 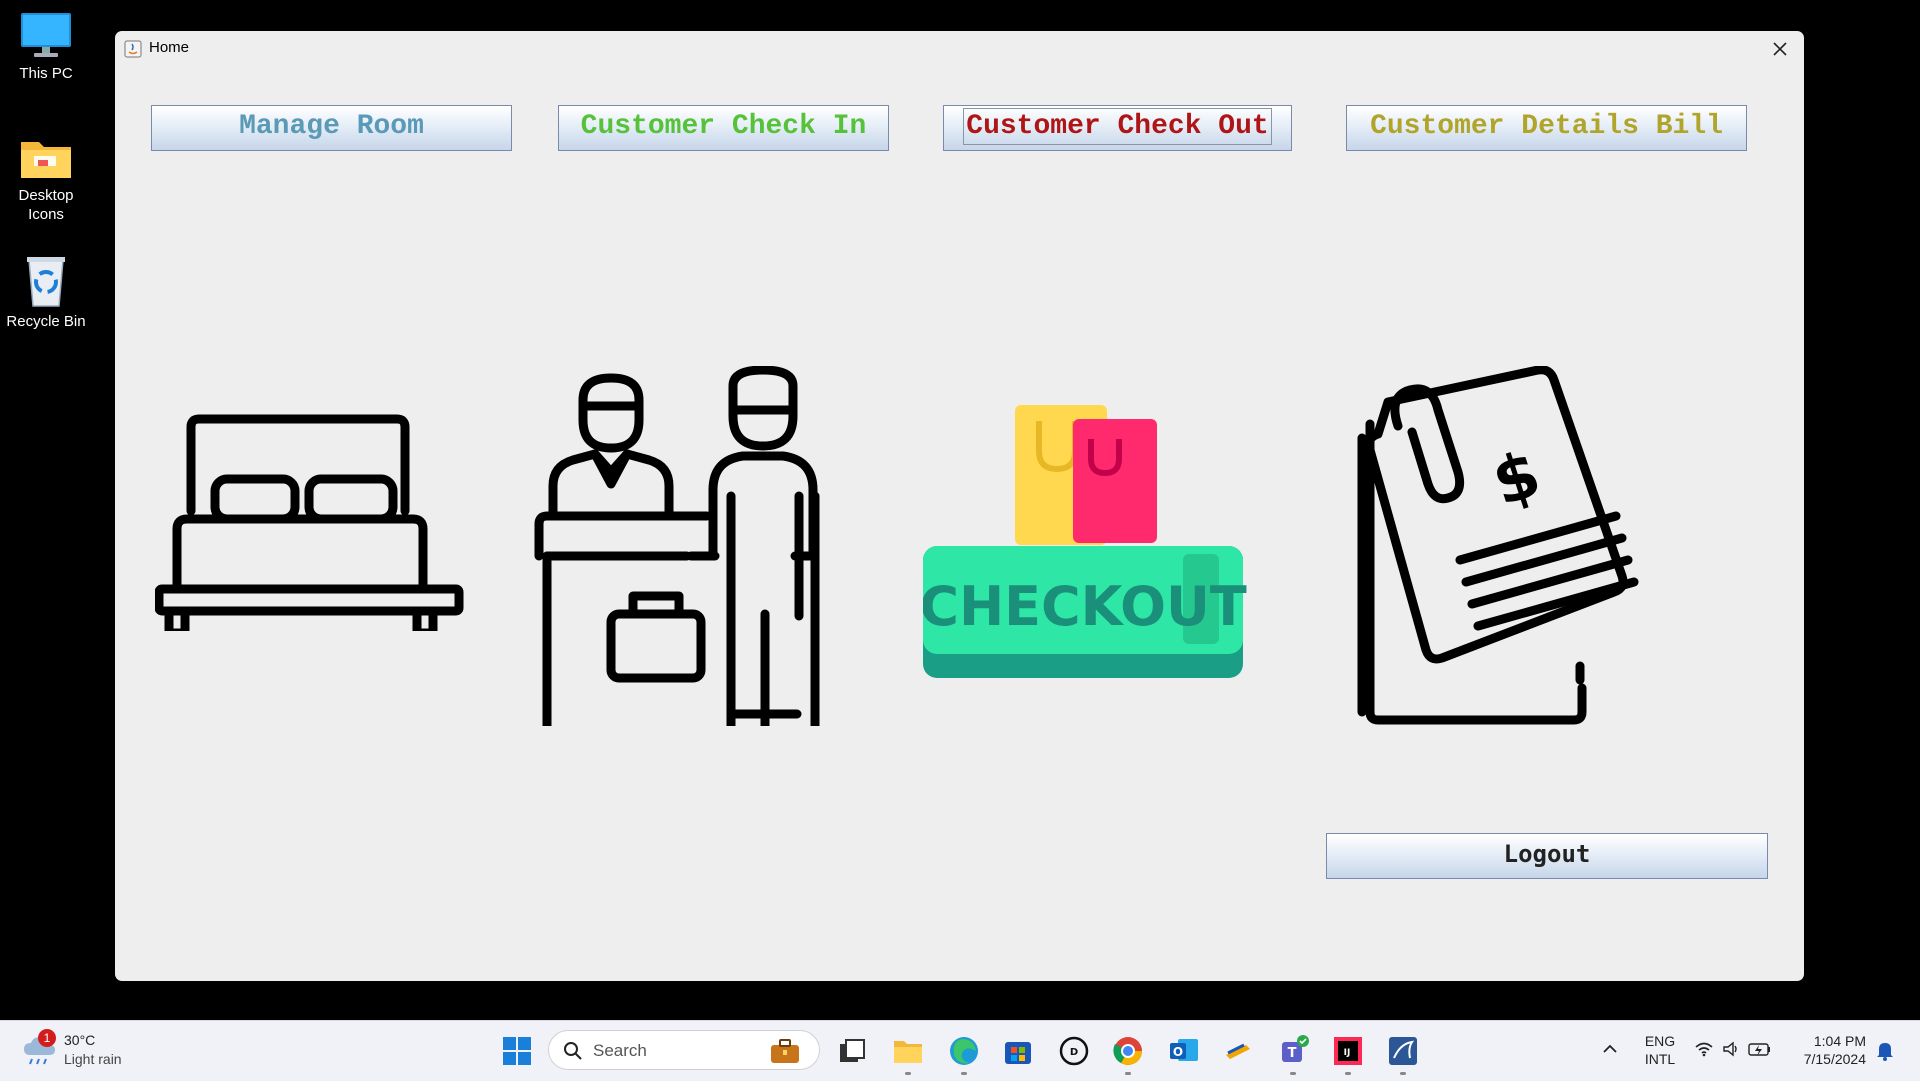 I want to click on task-view-button, so click(x=852, y=1051).